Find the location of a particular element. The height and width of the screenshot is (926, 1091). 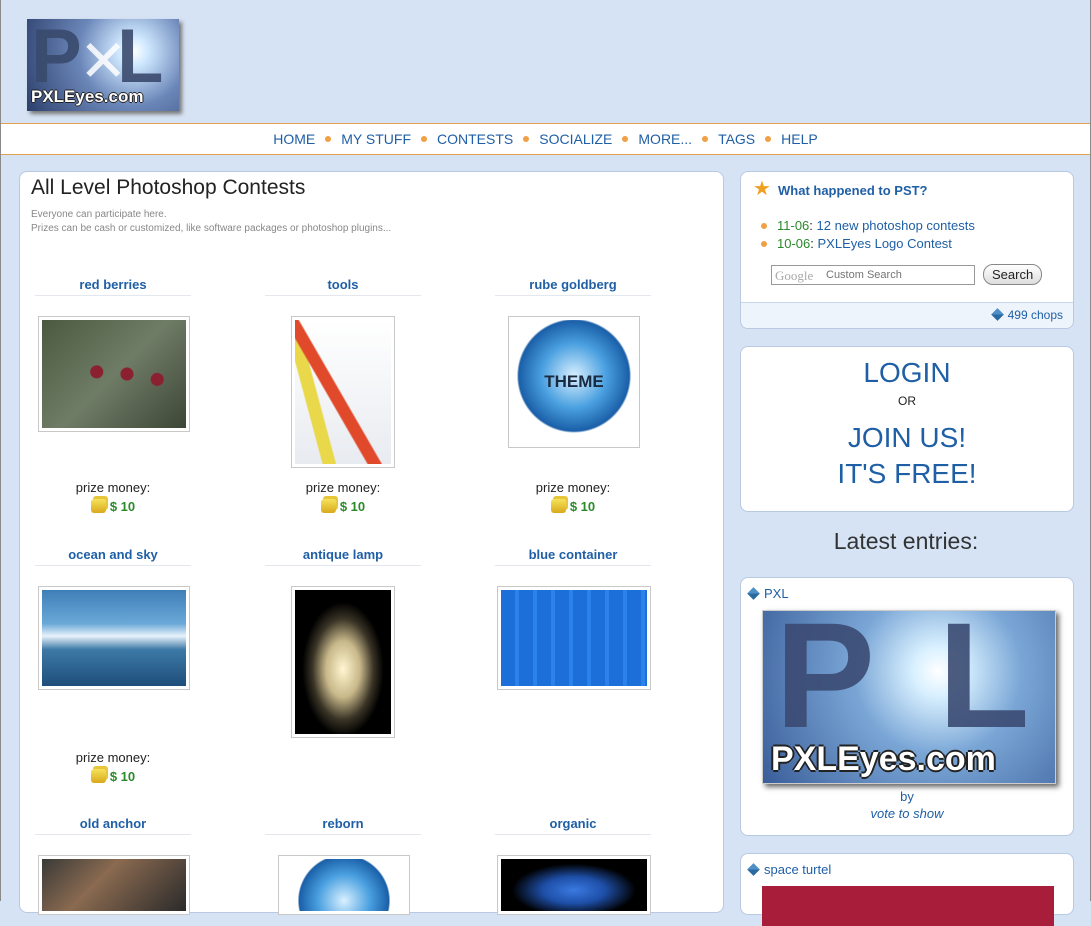

join-link: JOIN US! is located at coordinates (907, 438).